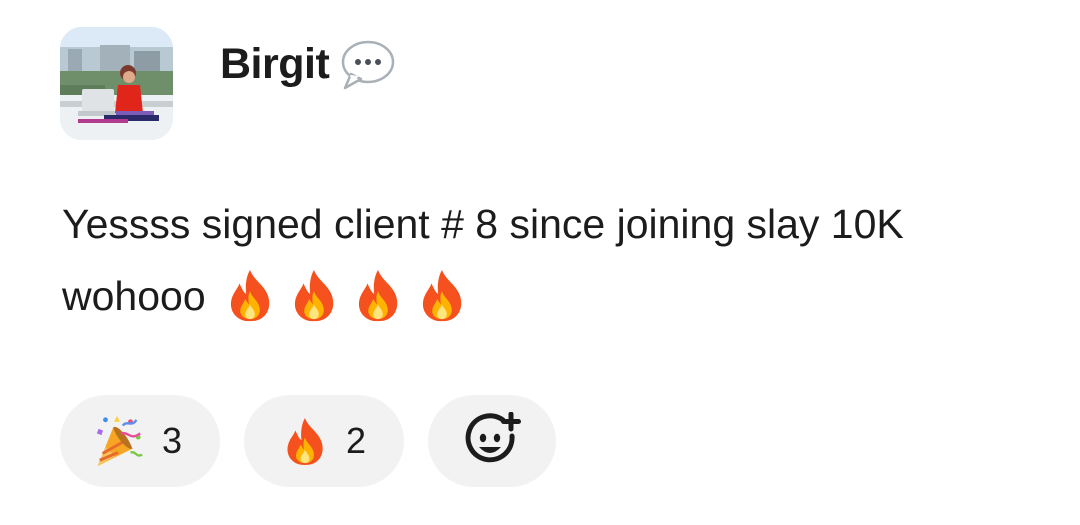 The height and width of the screenshot is (525, 1080). Describe the element at coordinates (119, 441) in the screenshot. I see `party-popper-icon` at that location.